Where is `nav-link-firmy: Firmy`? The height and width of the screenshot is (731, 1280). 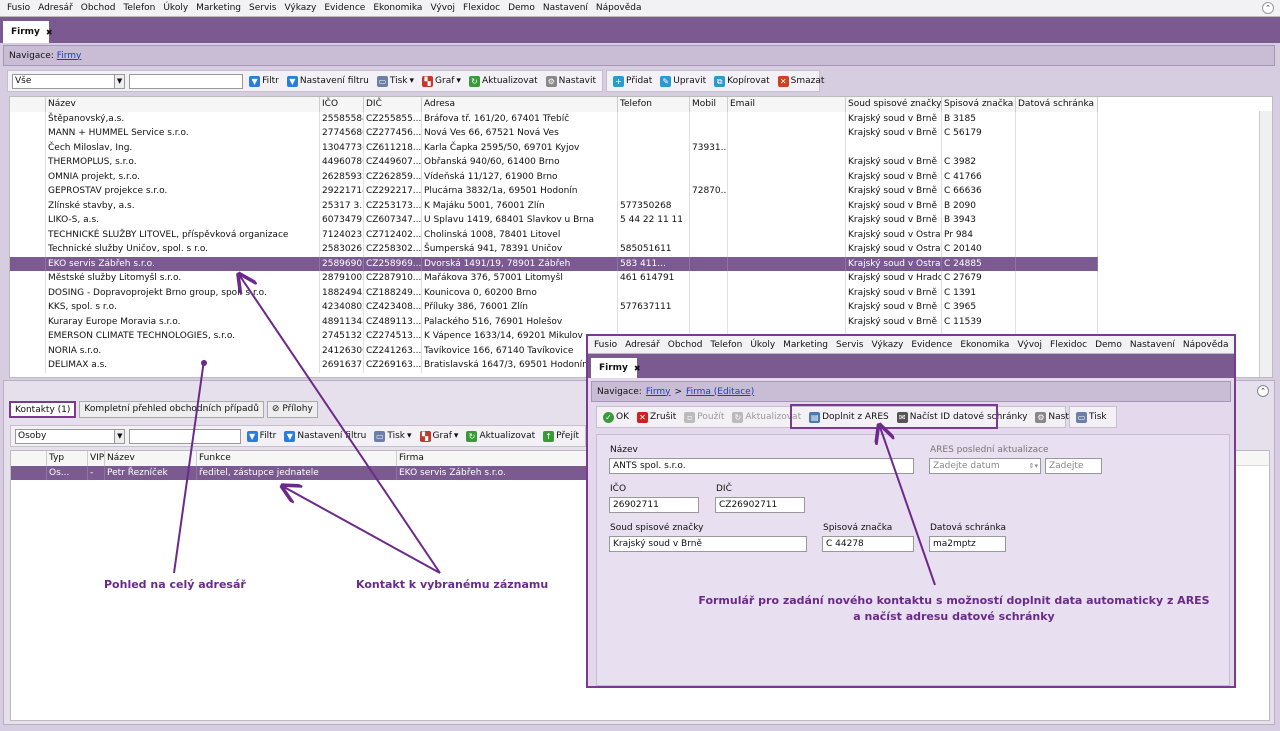
nav-link-firmy: Firmy is located at coordinates (69, 56).